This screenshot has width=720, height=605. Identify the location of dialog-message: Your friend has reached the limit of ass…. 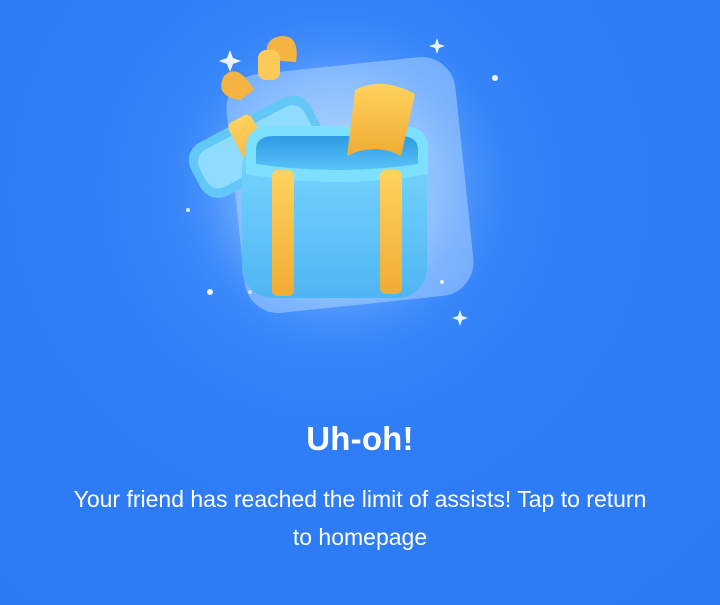
(360, 518).